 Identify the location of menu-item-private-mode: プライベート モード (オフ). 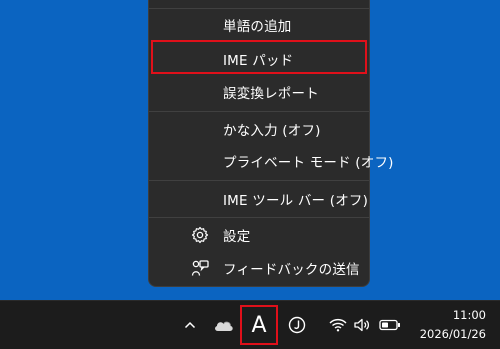
(271, 161).